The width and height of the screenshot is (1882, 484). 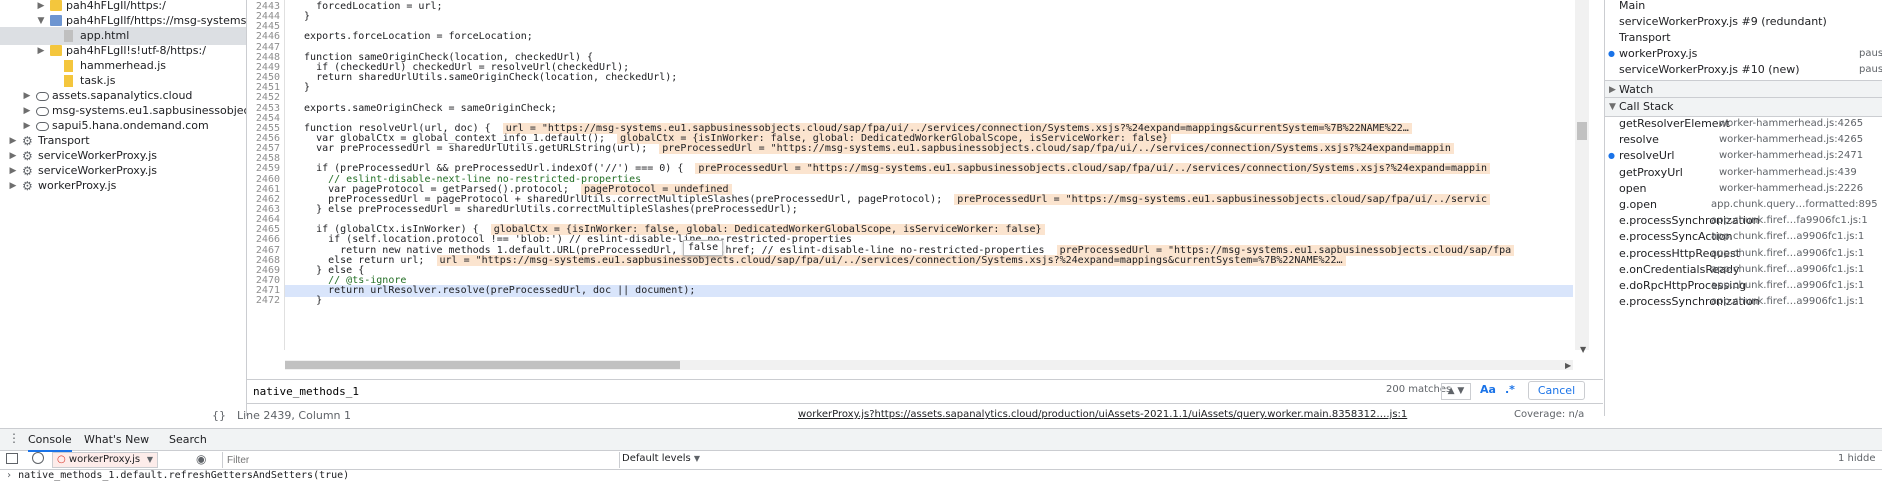 I want to click on frame-location: app.chunk.firef…fa9906fc1.js:1, so click(x=1789, y=221).